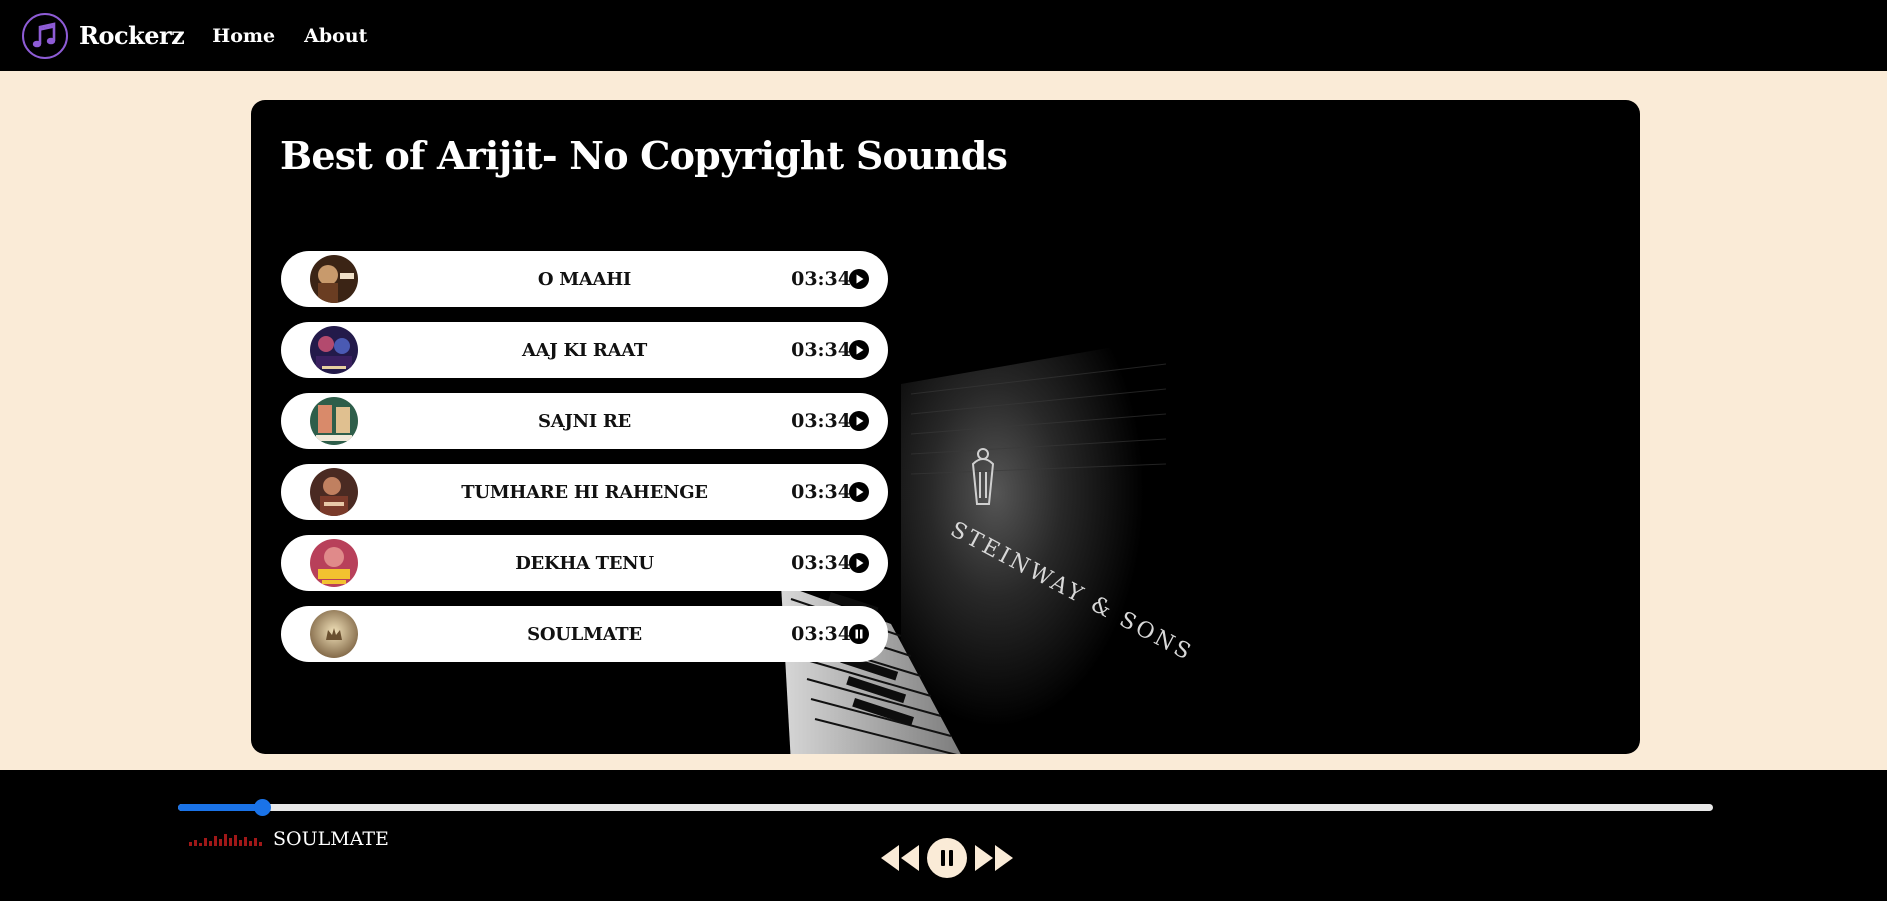 The width and height of the screenshot is (1887, 901). Describe the element at coordinates (584, 421) in the screenshot. I see `song-item-sajni-re: SAJNI RE 03:34` at that location.